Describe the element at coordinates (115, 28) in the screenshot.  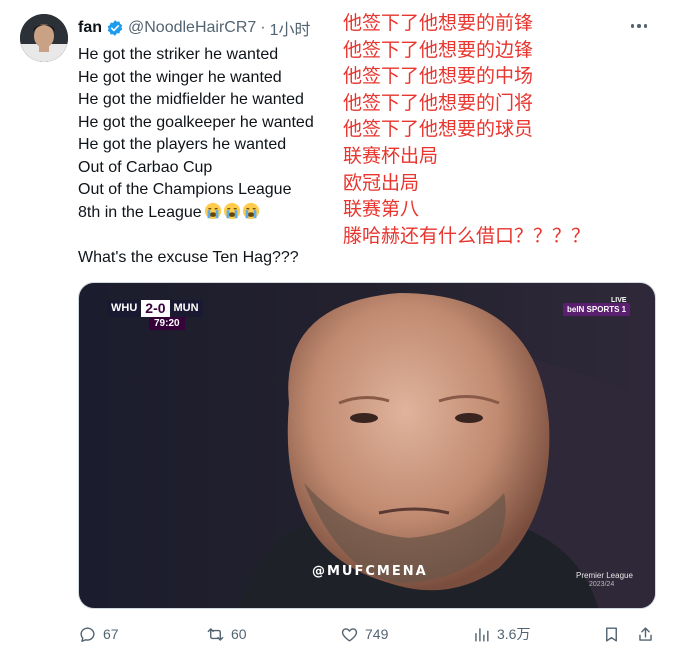
I see `verified-badge-icon` at that location.